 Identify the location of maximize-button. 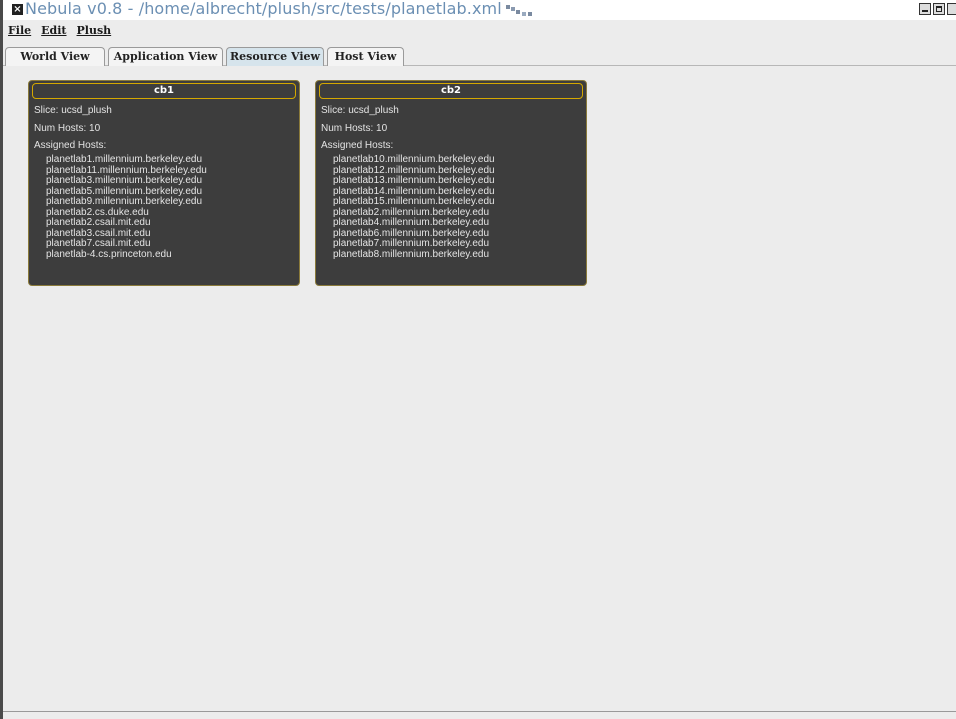
(939, 9).